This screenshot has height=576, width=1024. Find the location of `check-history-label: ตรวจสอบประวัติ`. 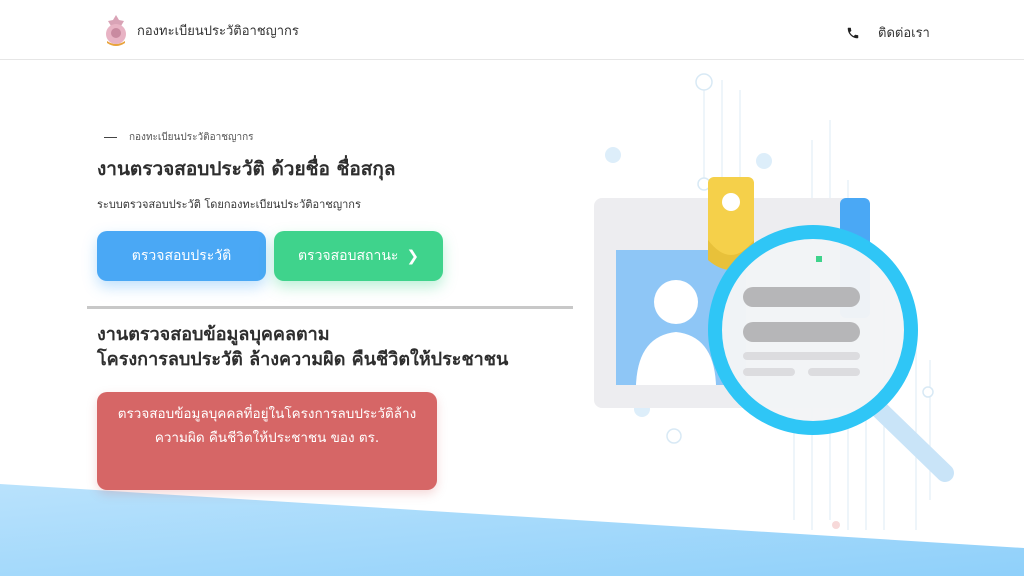

check-history-label: ตรวจสอบประวัติ is located at coordinates (181, 256).